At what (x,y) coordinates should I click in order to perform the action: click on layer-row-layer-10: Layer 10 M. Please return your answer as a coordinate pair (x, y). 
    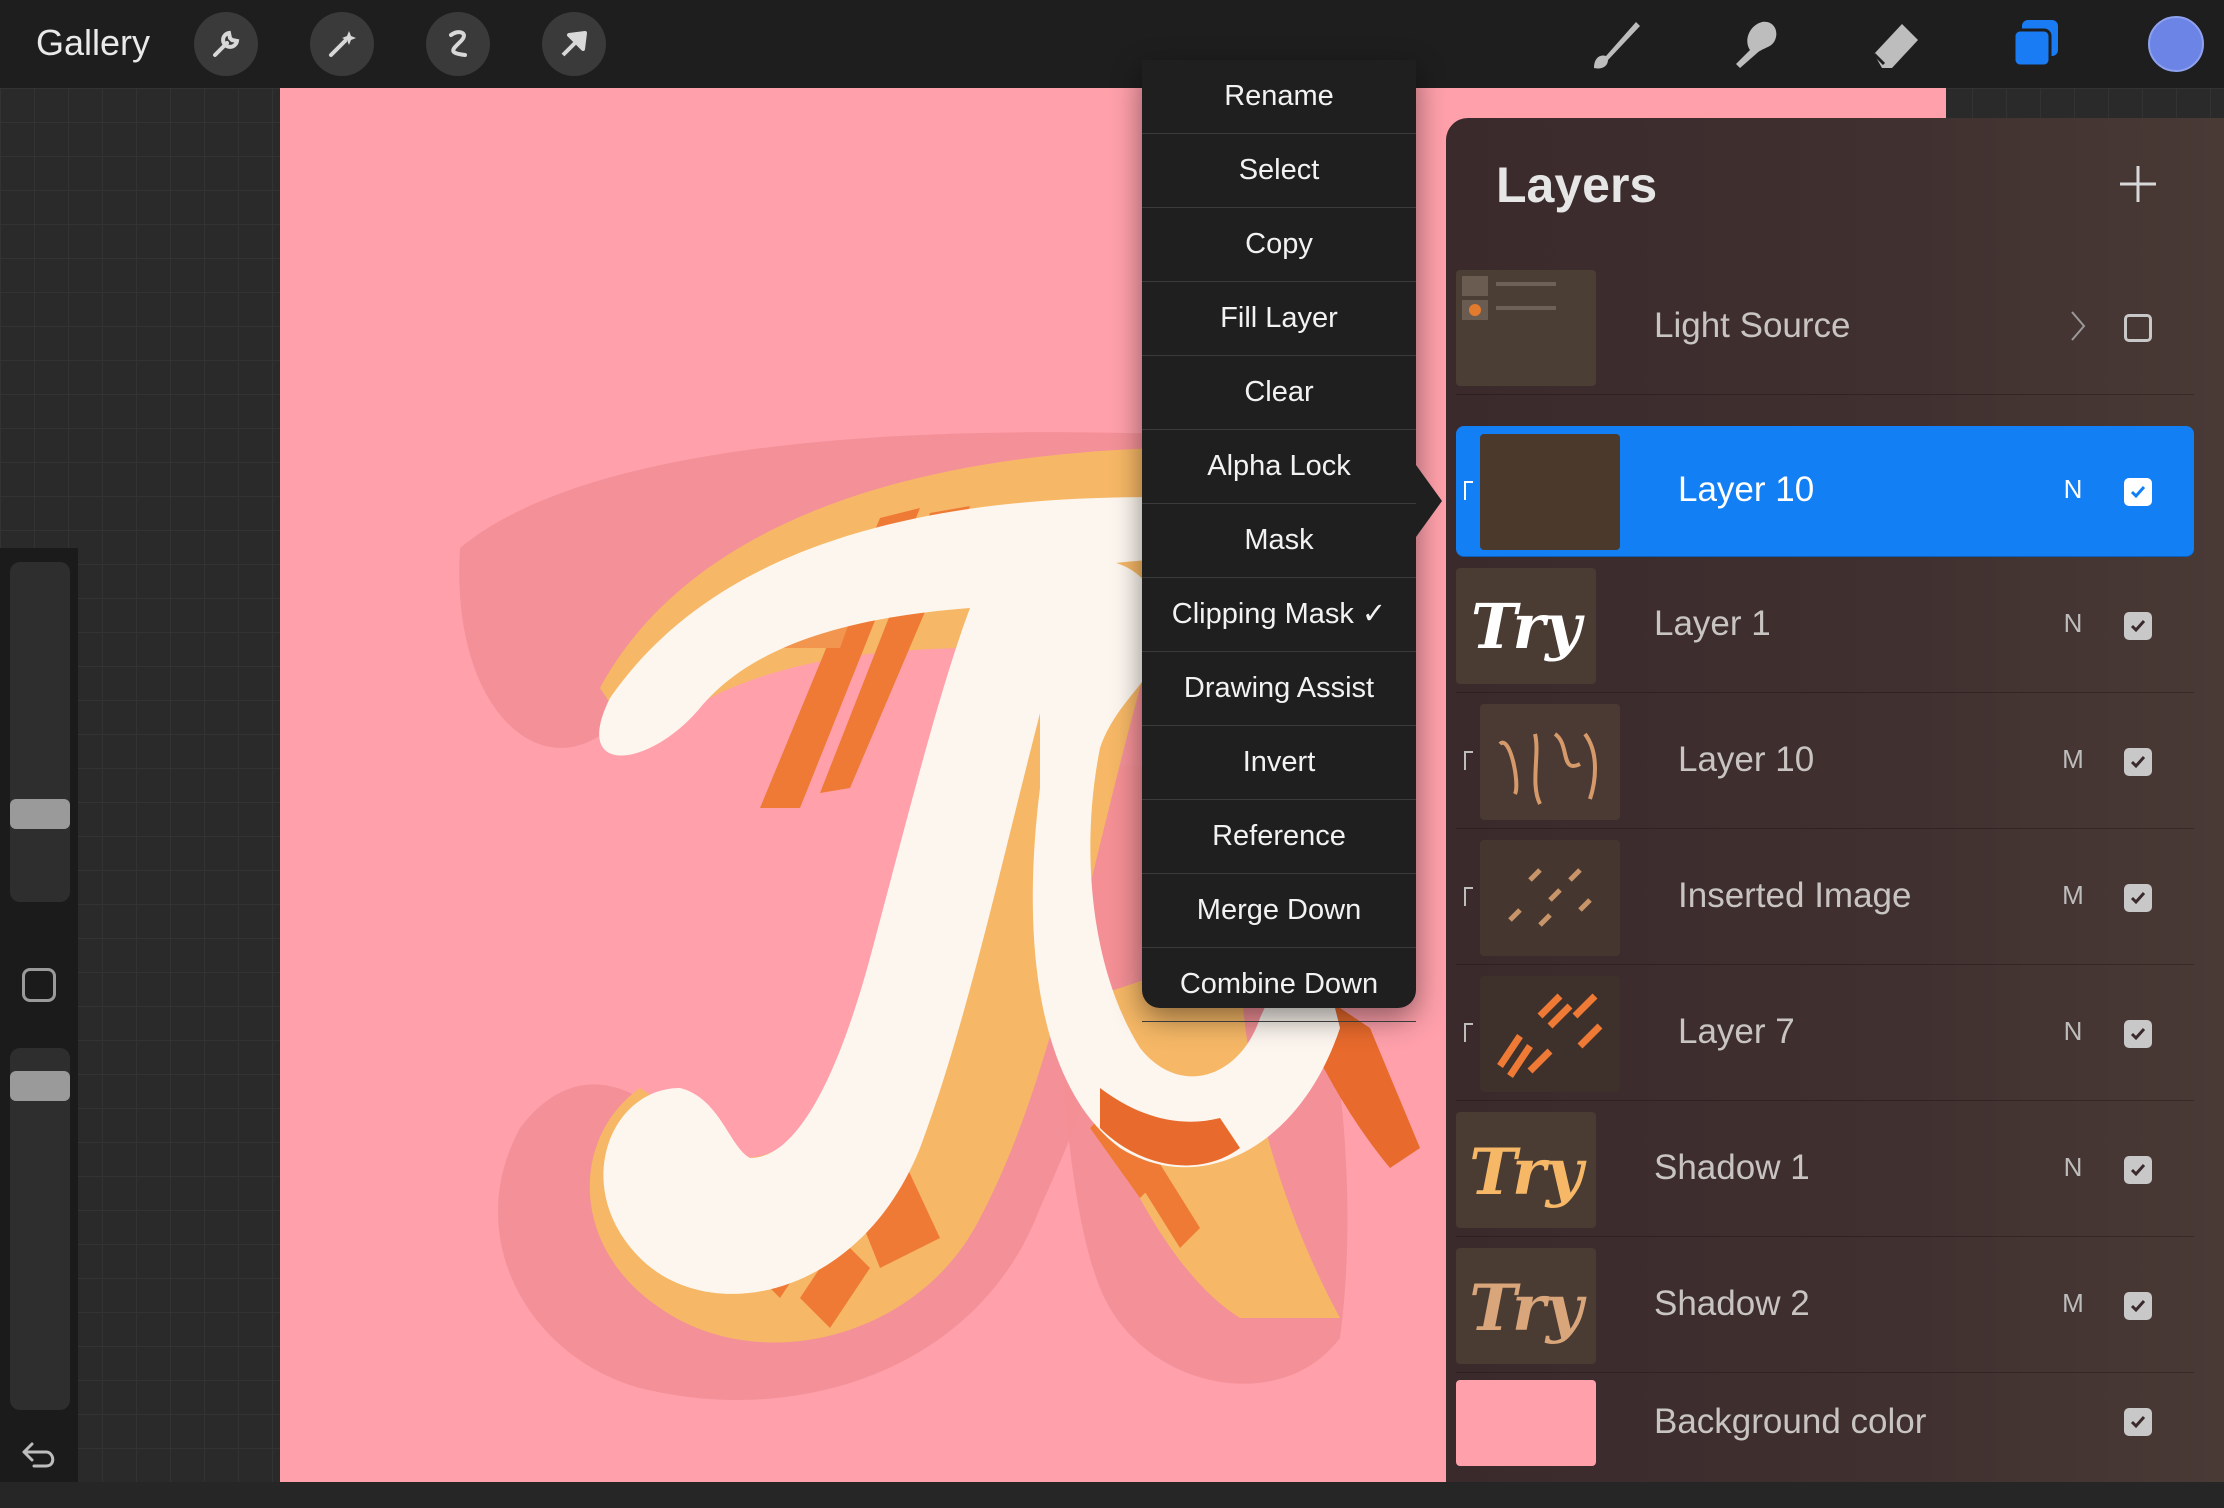
    Looking at the image, I should click on (1825, 762).